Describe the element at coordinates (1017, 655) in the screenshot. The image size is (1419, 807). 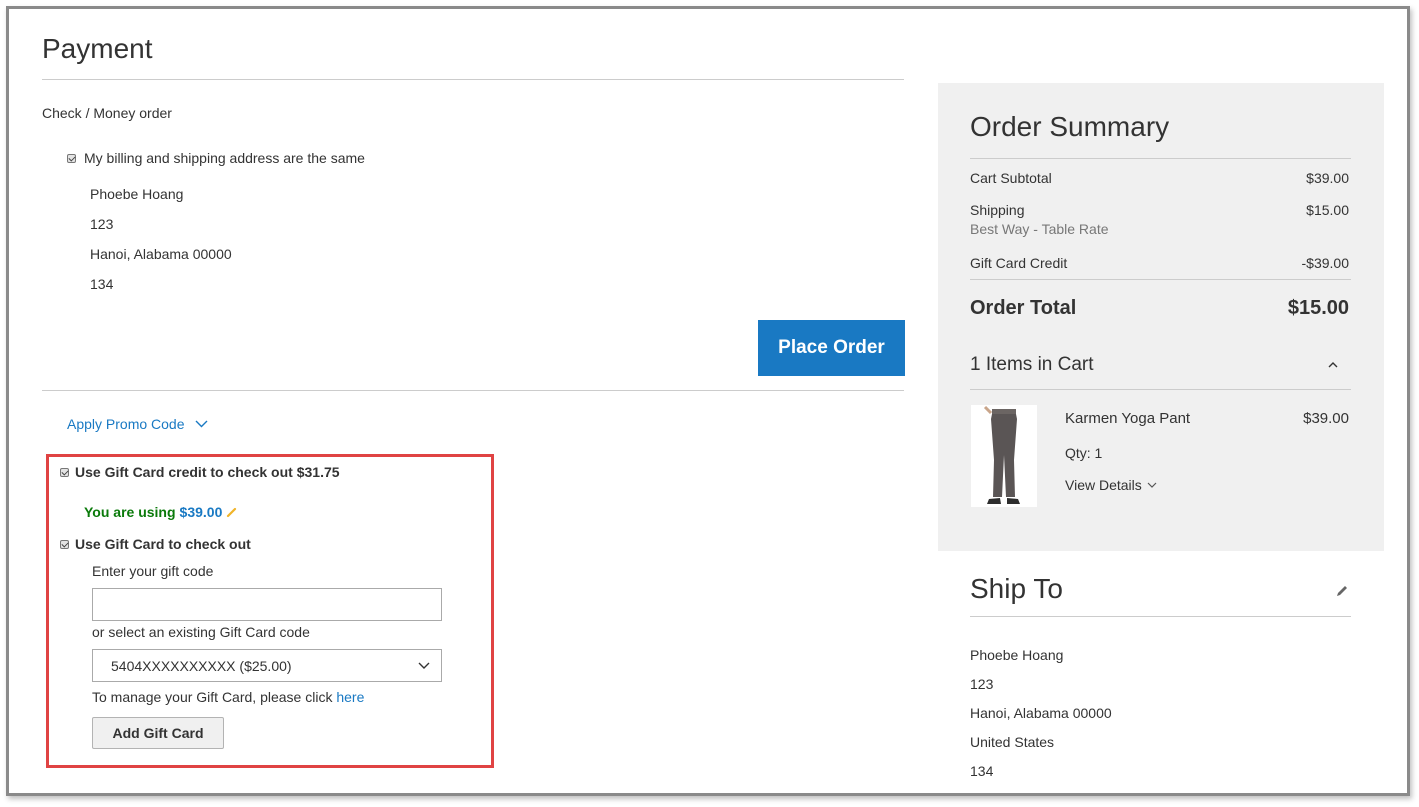
I see `ship-name: Phoebe Hoang` at that location.